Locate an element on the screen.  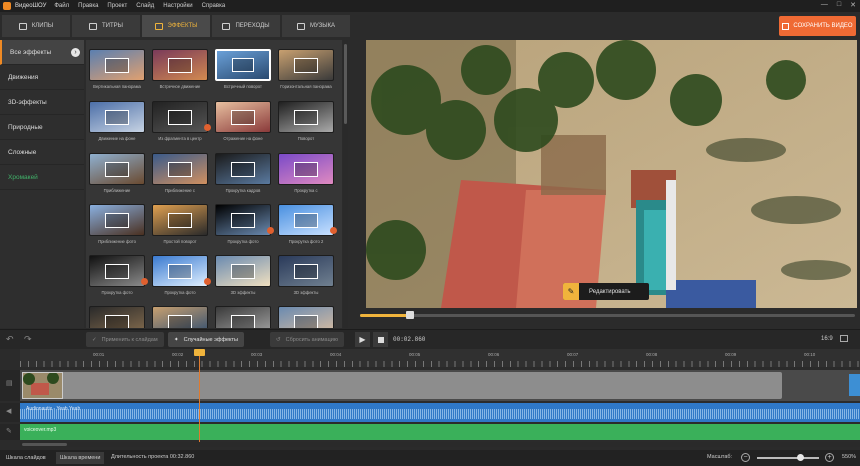
effect-card: Приближение is located at coordinates (117, 173).